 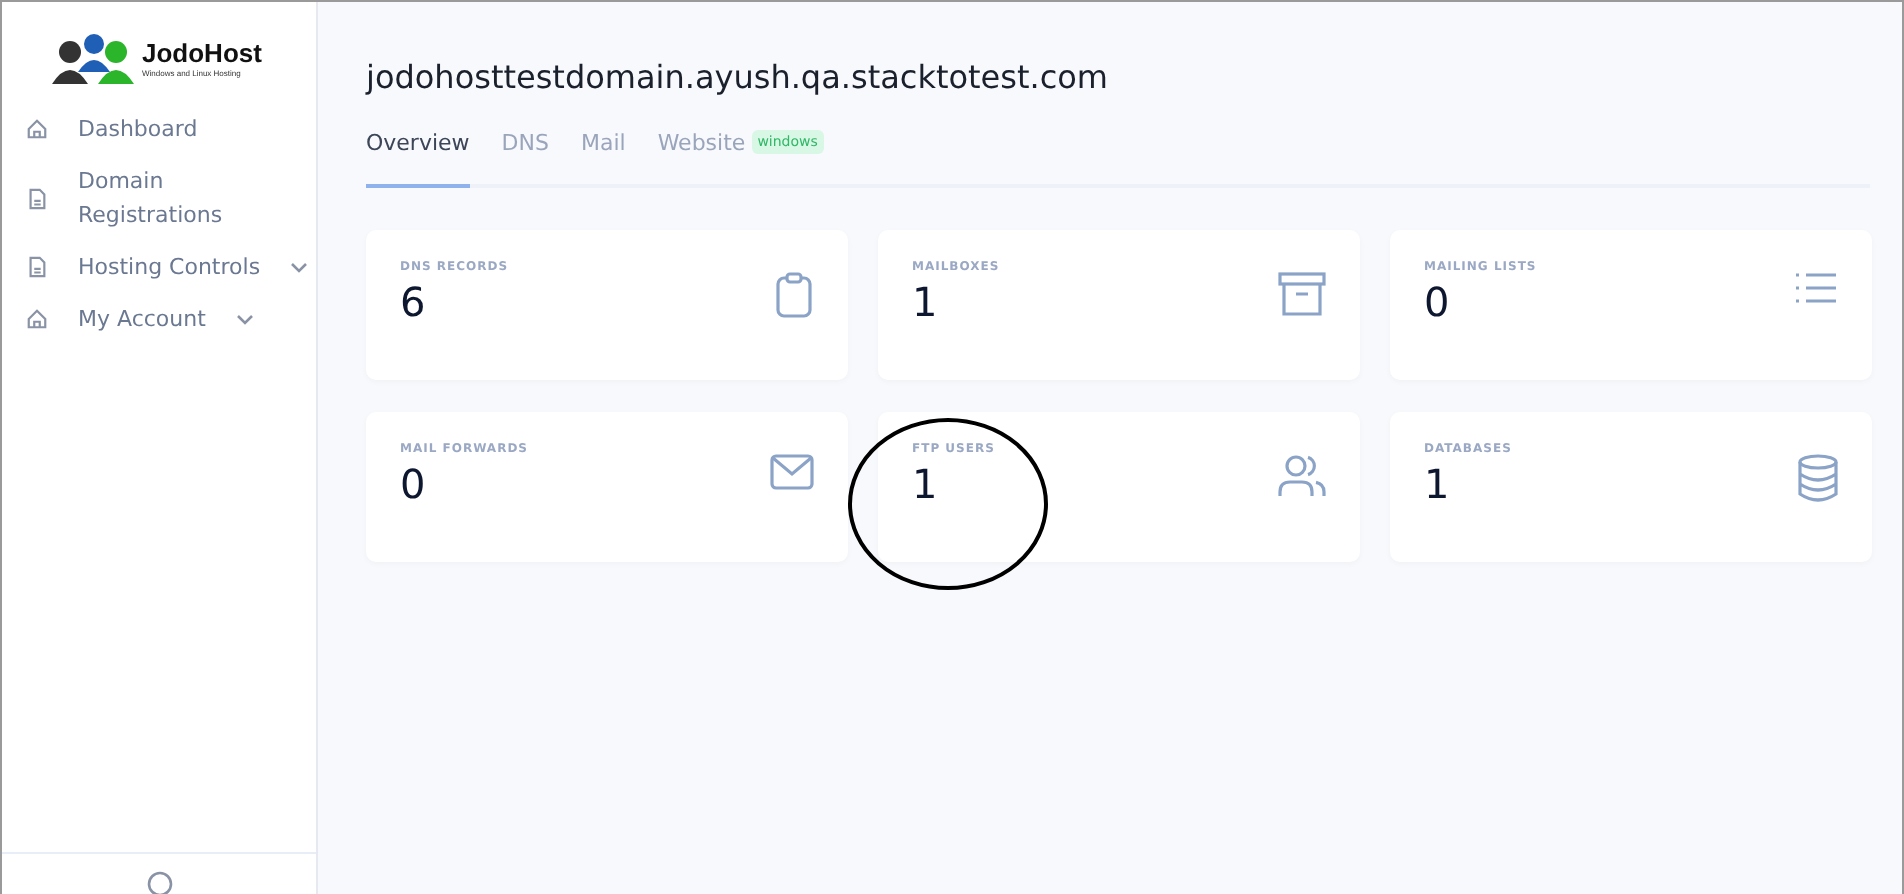 What do you see at coordinates (1818, 478) in the screenshot?
I see `database-icon` at bounding box center [1818, 478].